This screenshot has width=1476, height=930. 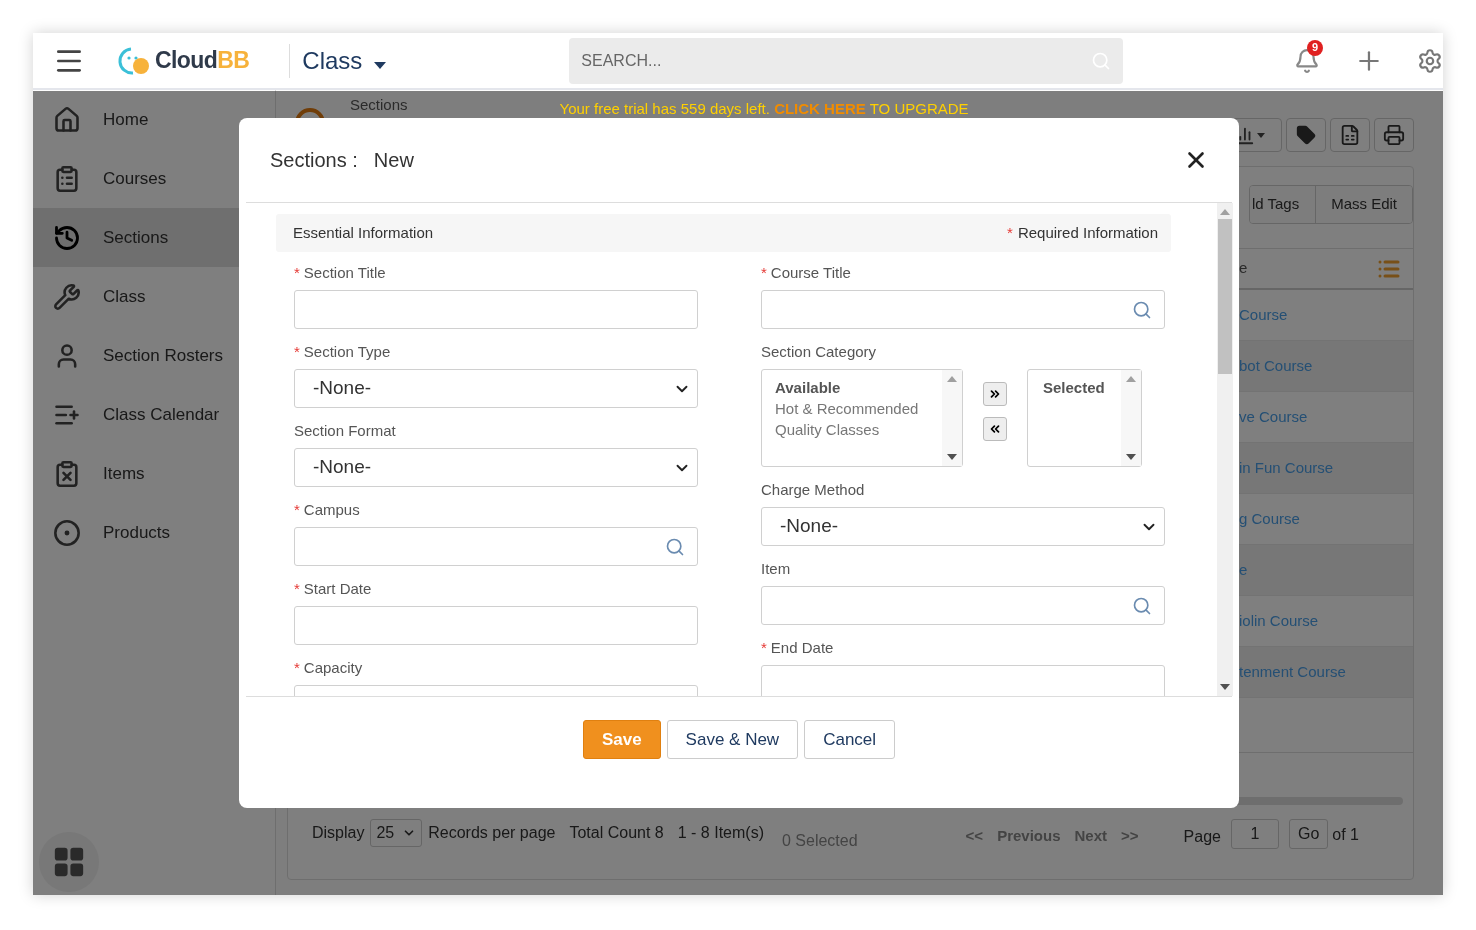 I want to click on modal-mode: New, so click(x=393, y=160).